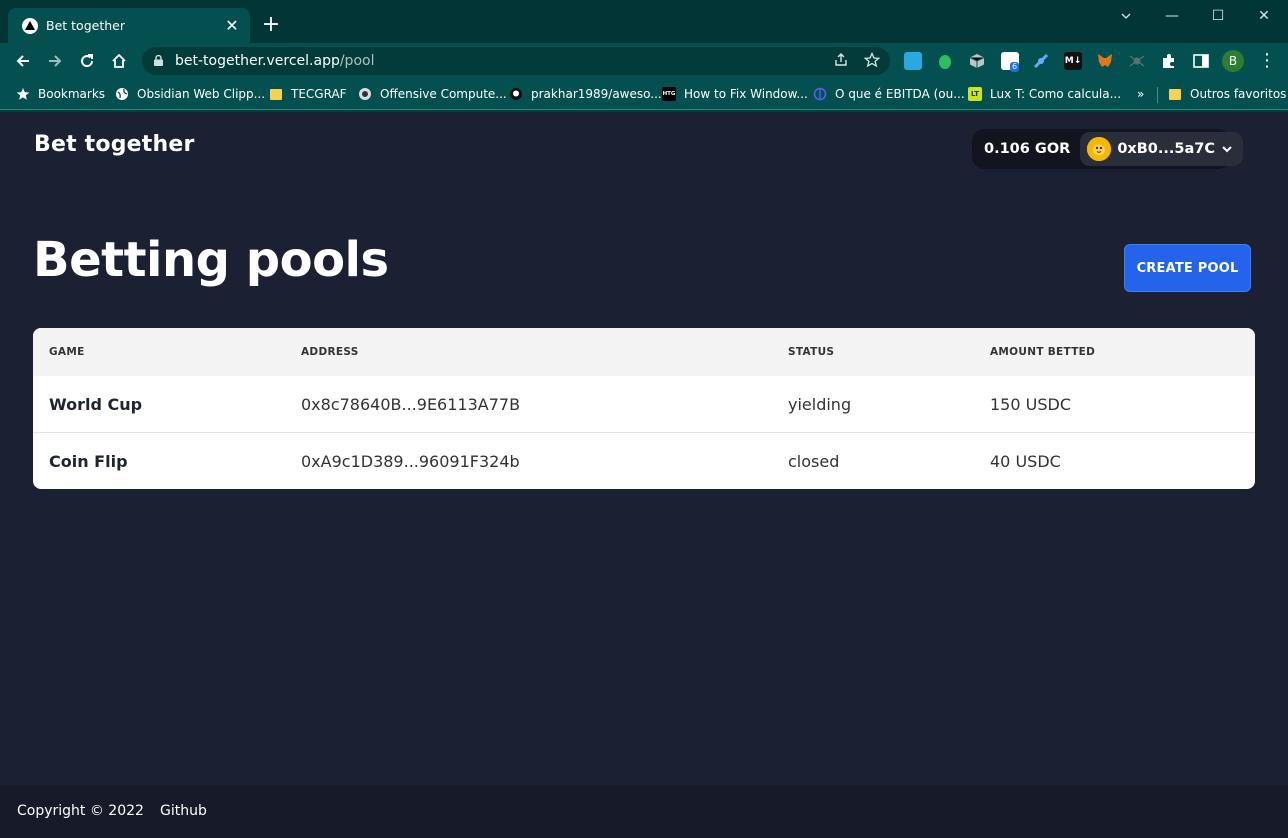 The width and height of the screenshot is (1288, 838). I want to click on bookmarks-divider, so click(1157, 95).